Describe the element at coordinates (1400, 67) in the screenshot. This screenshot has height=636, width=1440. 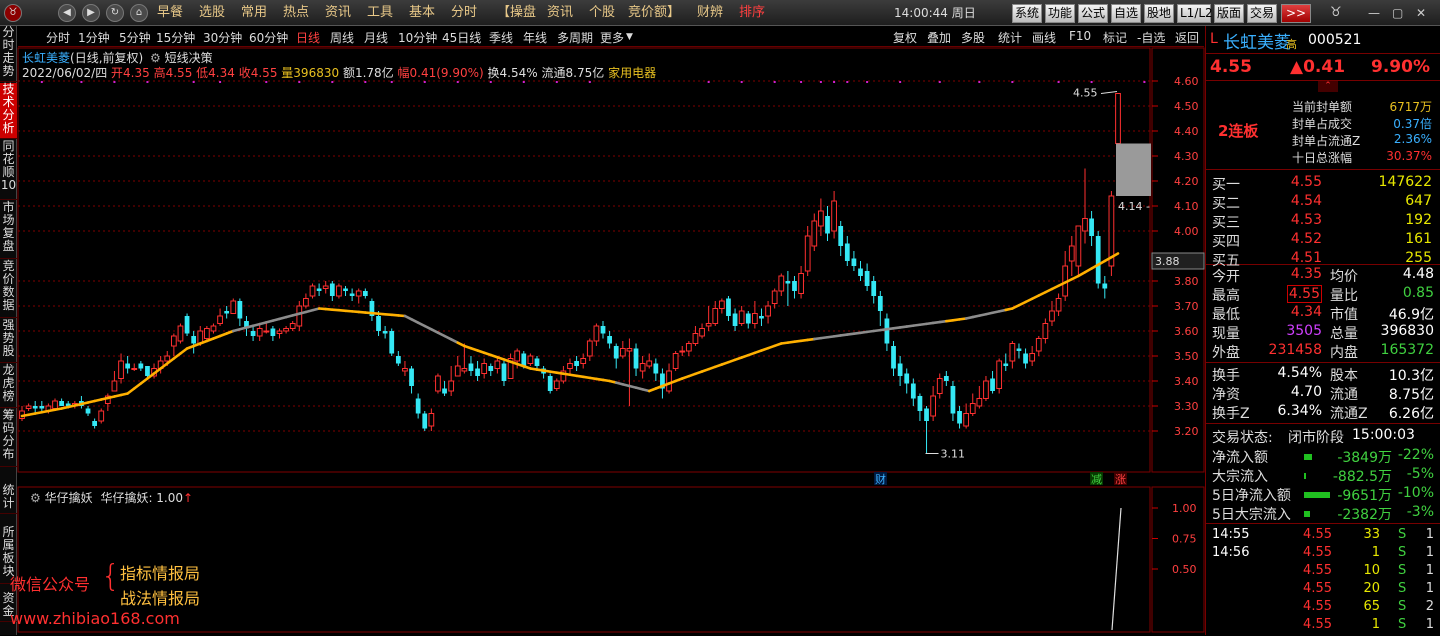
I see `price-pct: 9.90%` at that location.